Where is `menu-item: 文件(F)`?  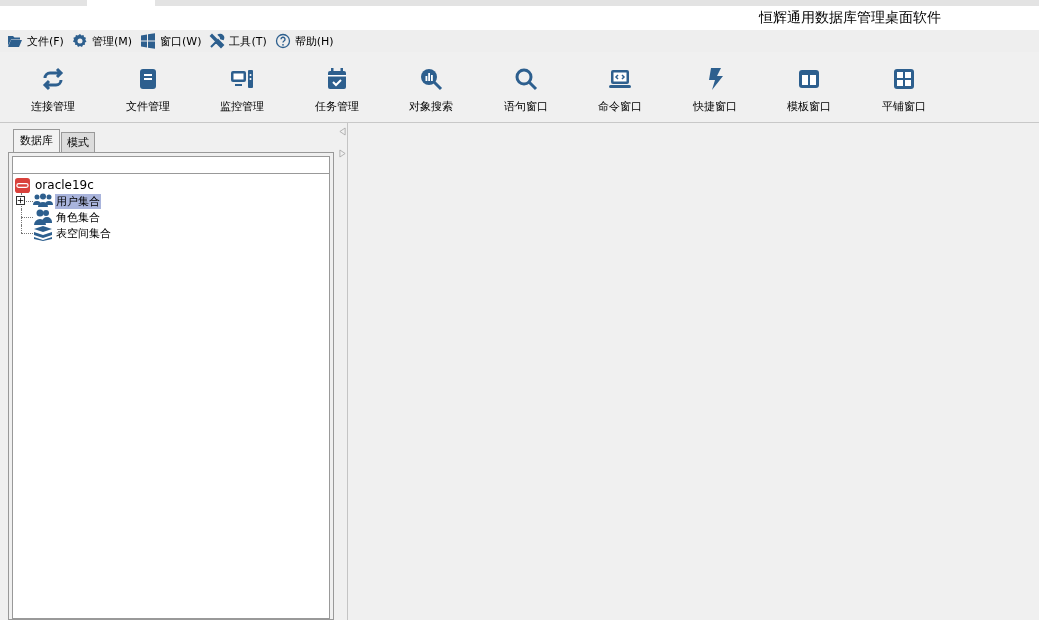 menu-item: 文件(F) is located at coordinates (35, 41).